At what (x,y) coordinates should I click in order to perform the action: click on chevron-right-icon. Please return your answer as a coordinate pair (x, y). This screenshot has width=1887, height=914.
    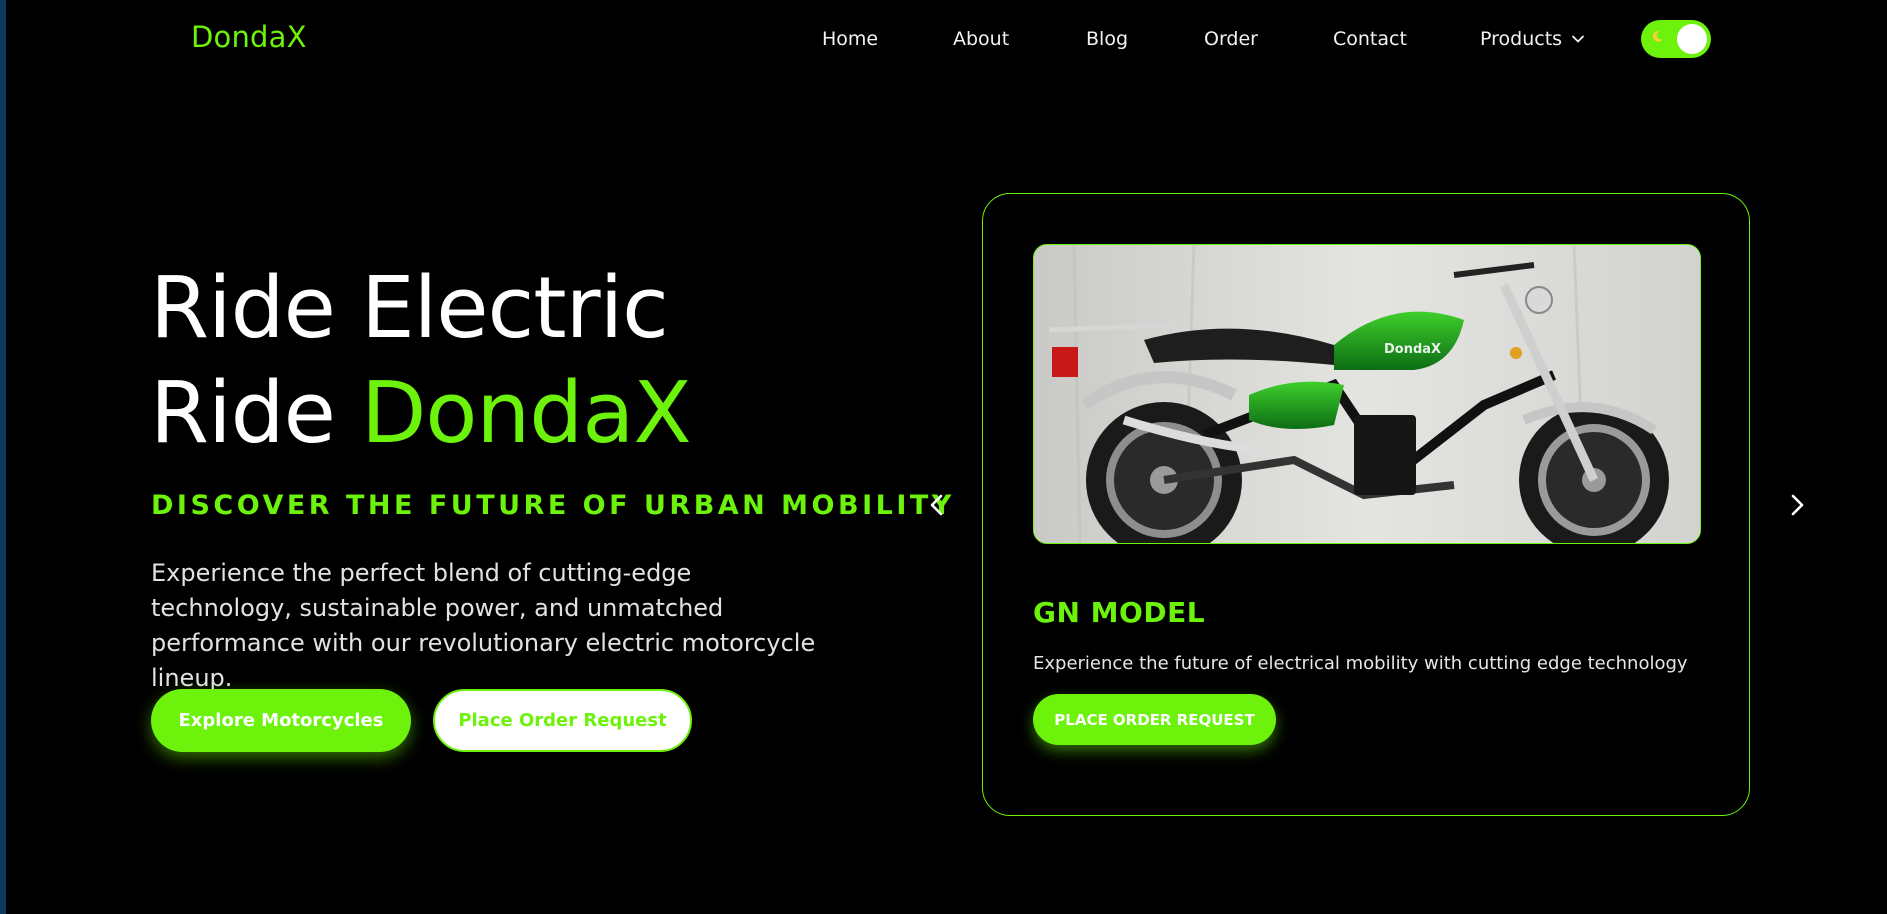
    Looking at the image, I should click on (1797, 505).